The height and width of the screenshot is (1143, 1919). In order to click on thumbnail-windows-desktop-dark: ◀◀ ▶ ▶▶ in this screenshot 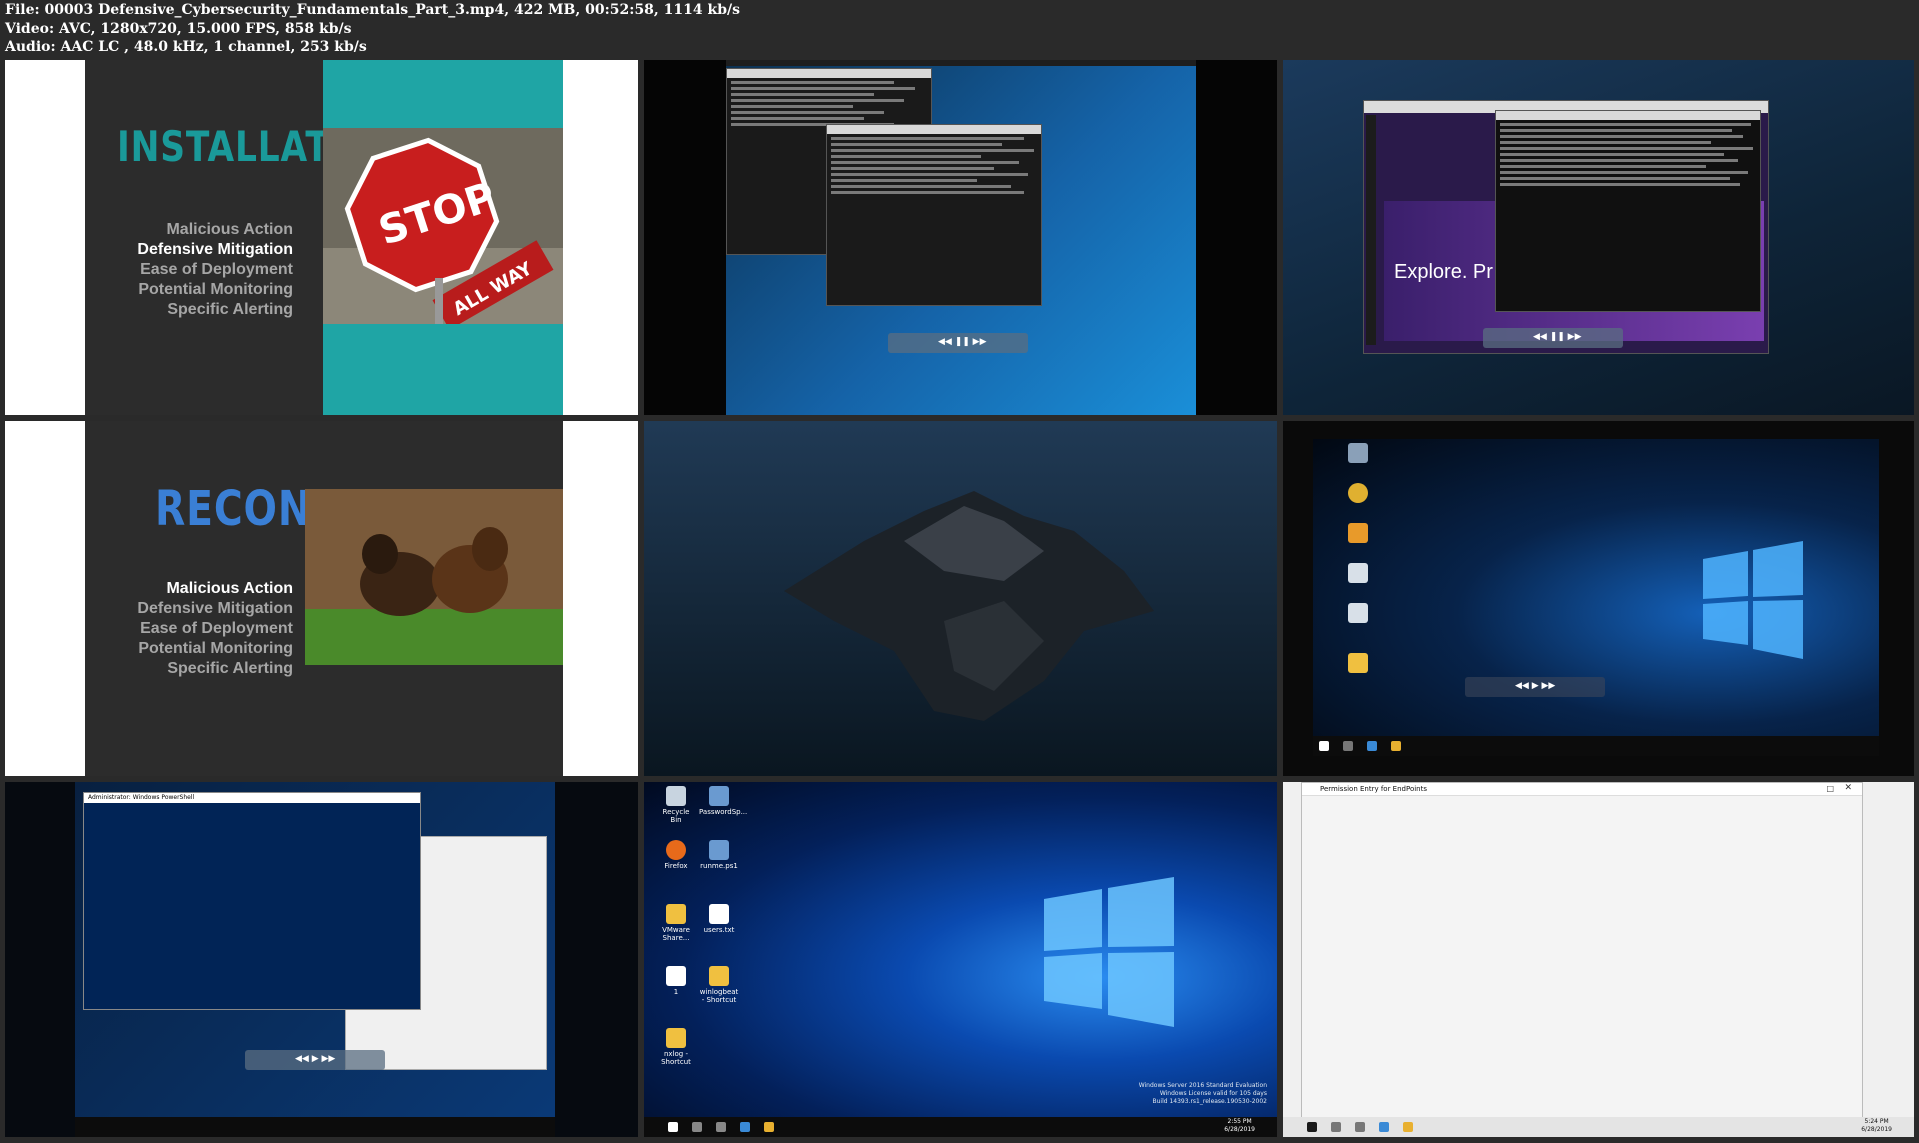, I will do `click(1598, 598)`.